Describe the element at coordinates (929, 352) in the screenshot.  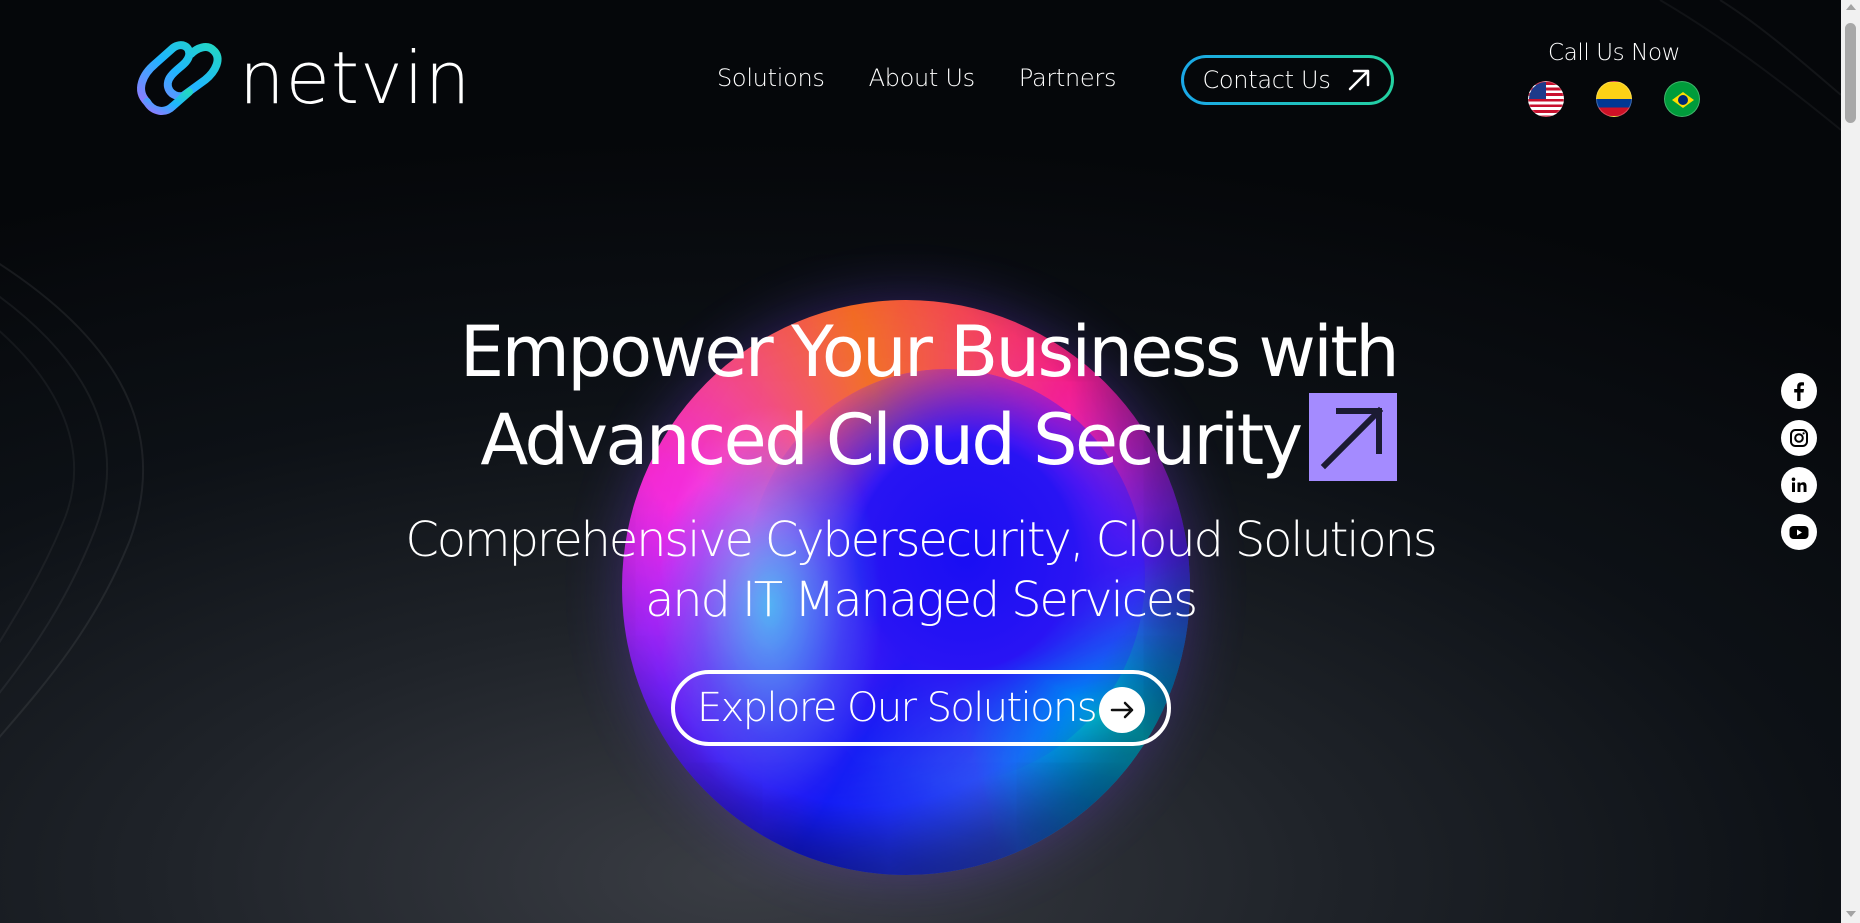
I see `hero-headline-line1: Empower Your Business with` at that location.